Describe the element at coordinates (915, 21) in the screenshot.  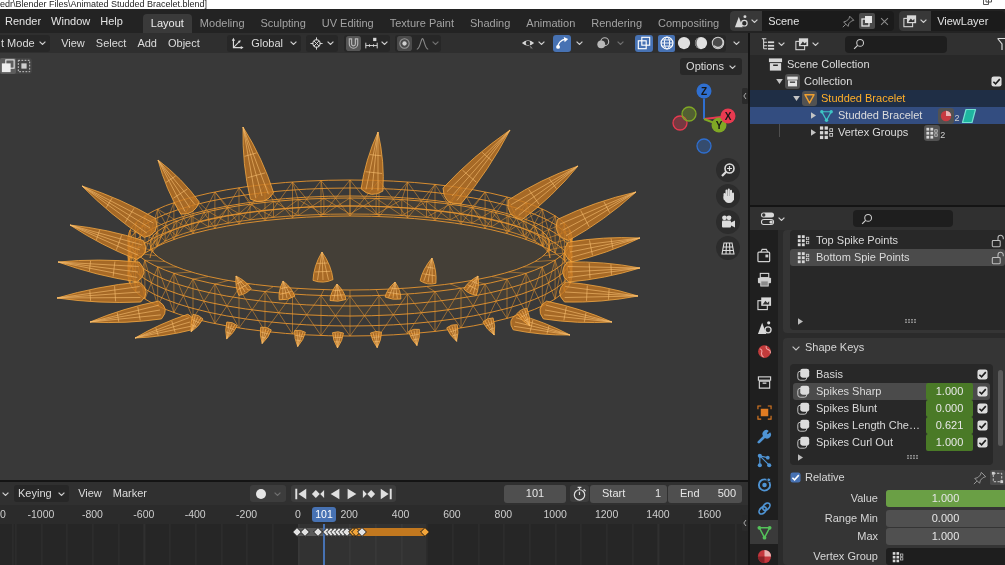
I see `view-layer-browse-button` at that location.